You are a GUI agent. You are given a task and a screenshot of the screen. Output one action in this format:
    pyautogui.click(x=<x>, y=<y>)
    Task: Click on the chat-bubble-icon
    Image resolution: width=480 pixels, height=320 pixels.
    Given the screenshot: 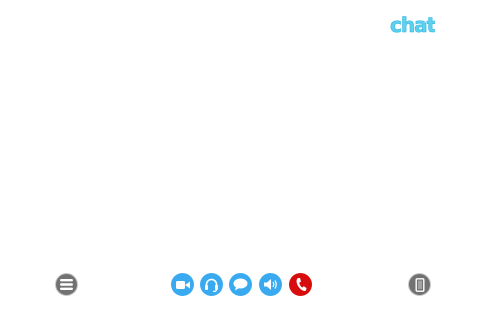 What is the action you would take?
    pyautogui.click(x=240, y=284)
    